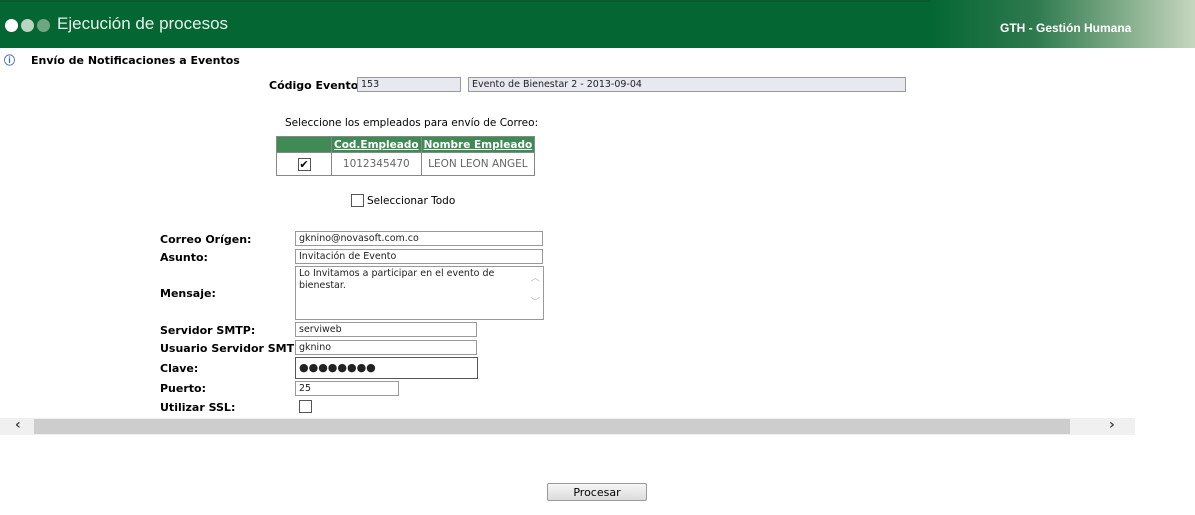  I want to click on section-title: Envío de Notificaciones a Eventos, so click(135, 60).